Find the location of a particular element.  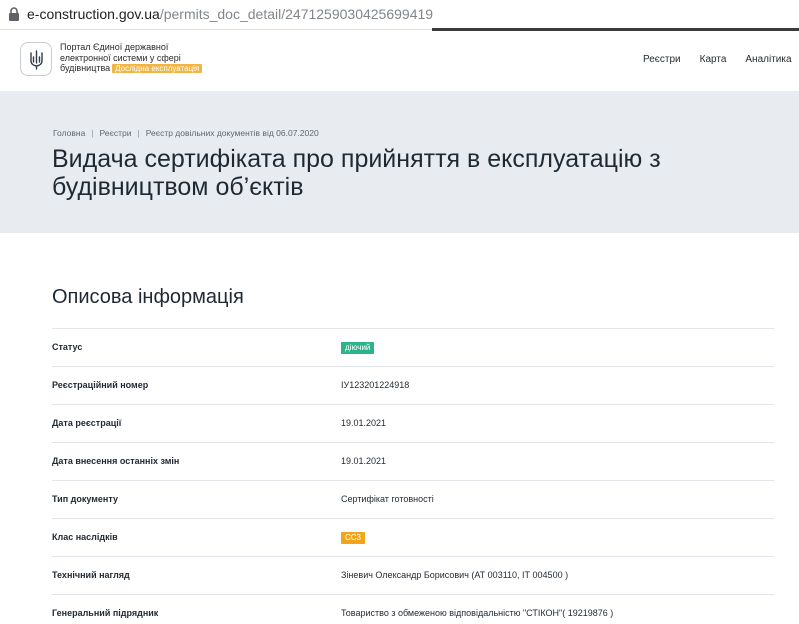

info-label: Дата внесення останніх змін is located at coordinates (116, 461).